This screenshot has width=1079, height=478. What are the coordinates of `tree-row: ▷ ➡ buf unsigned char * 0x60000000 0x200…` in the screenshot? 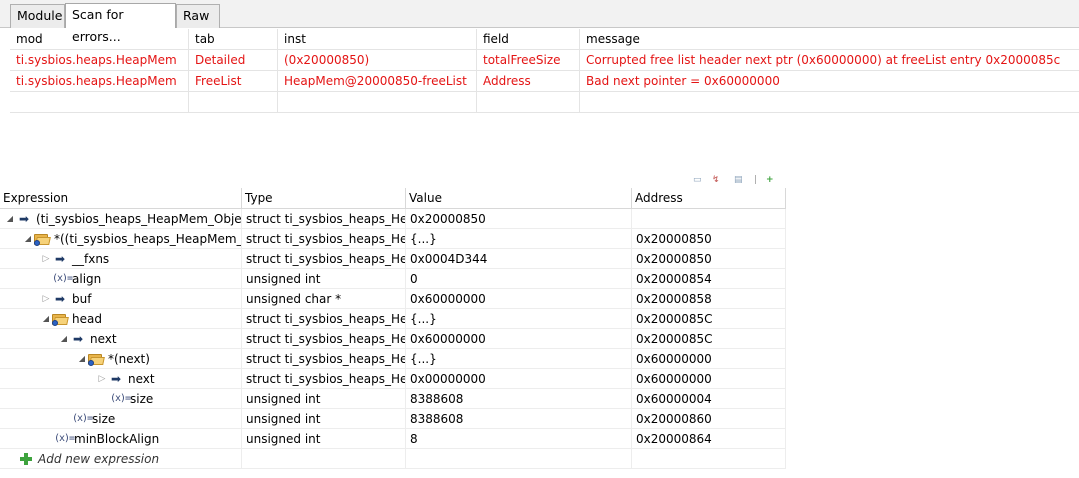 It's located at (393, 299).